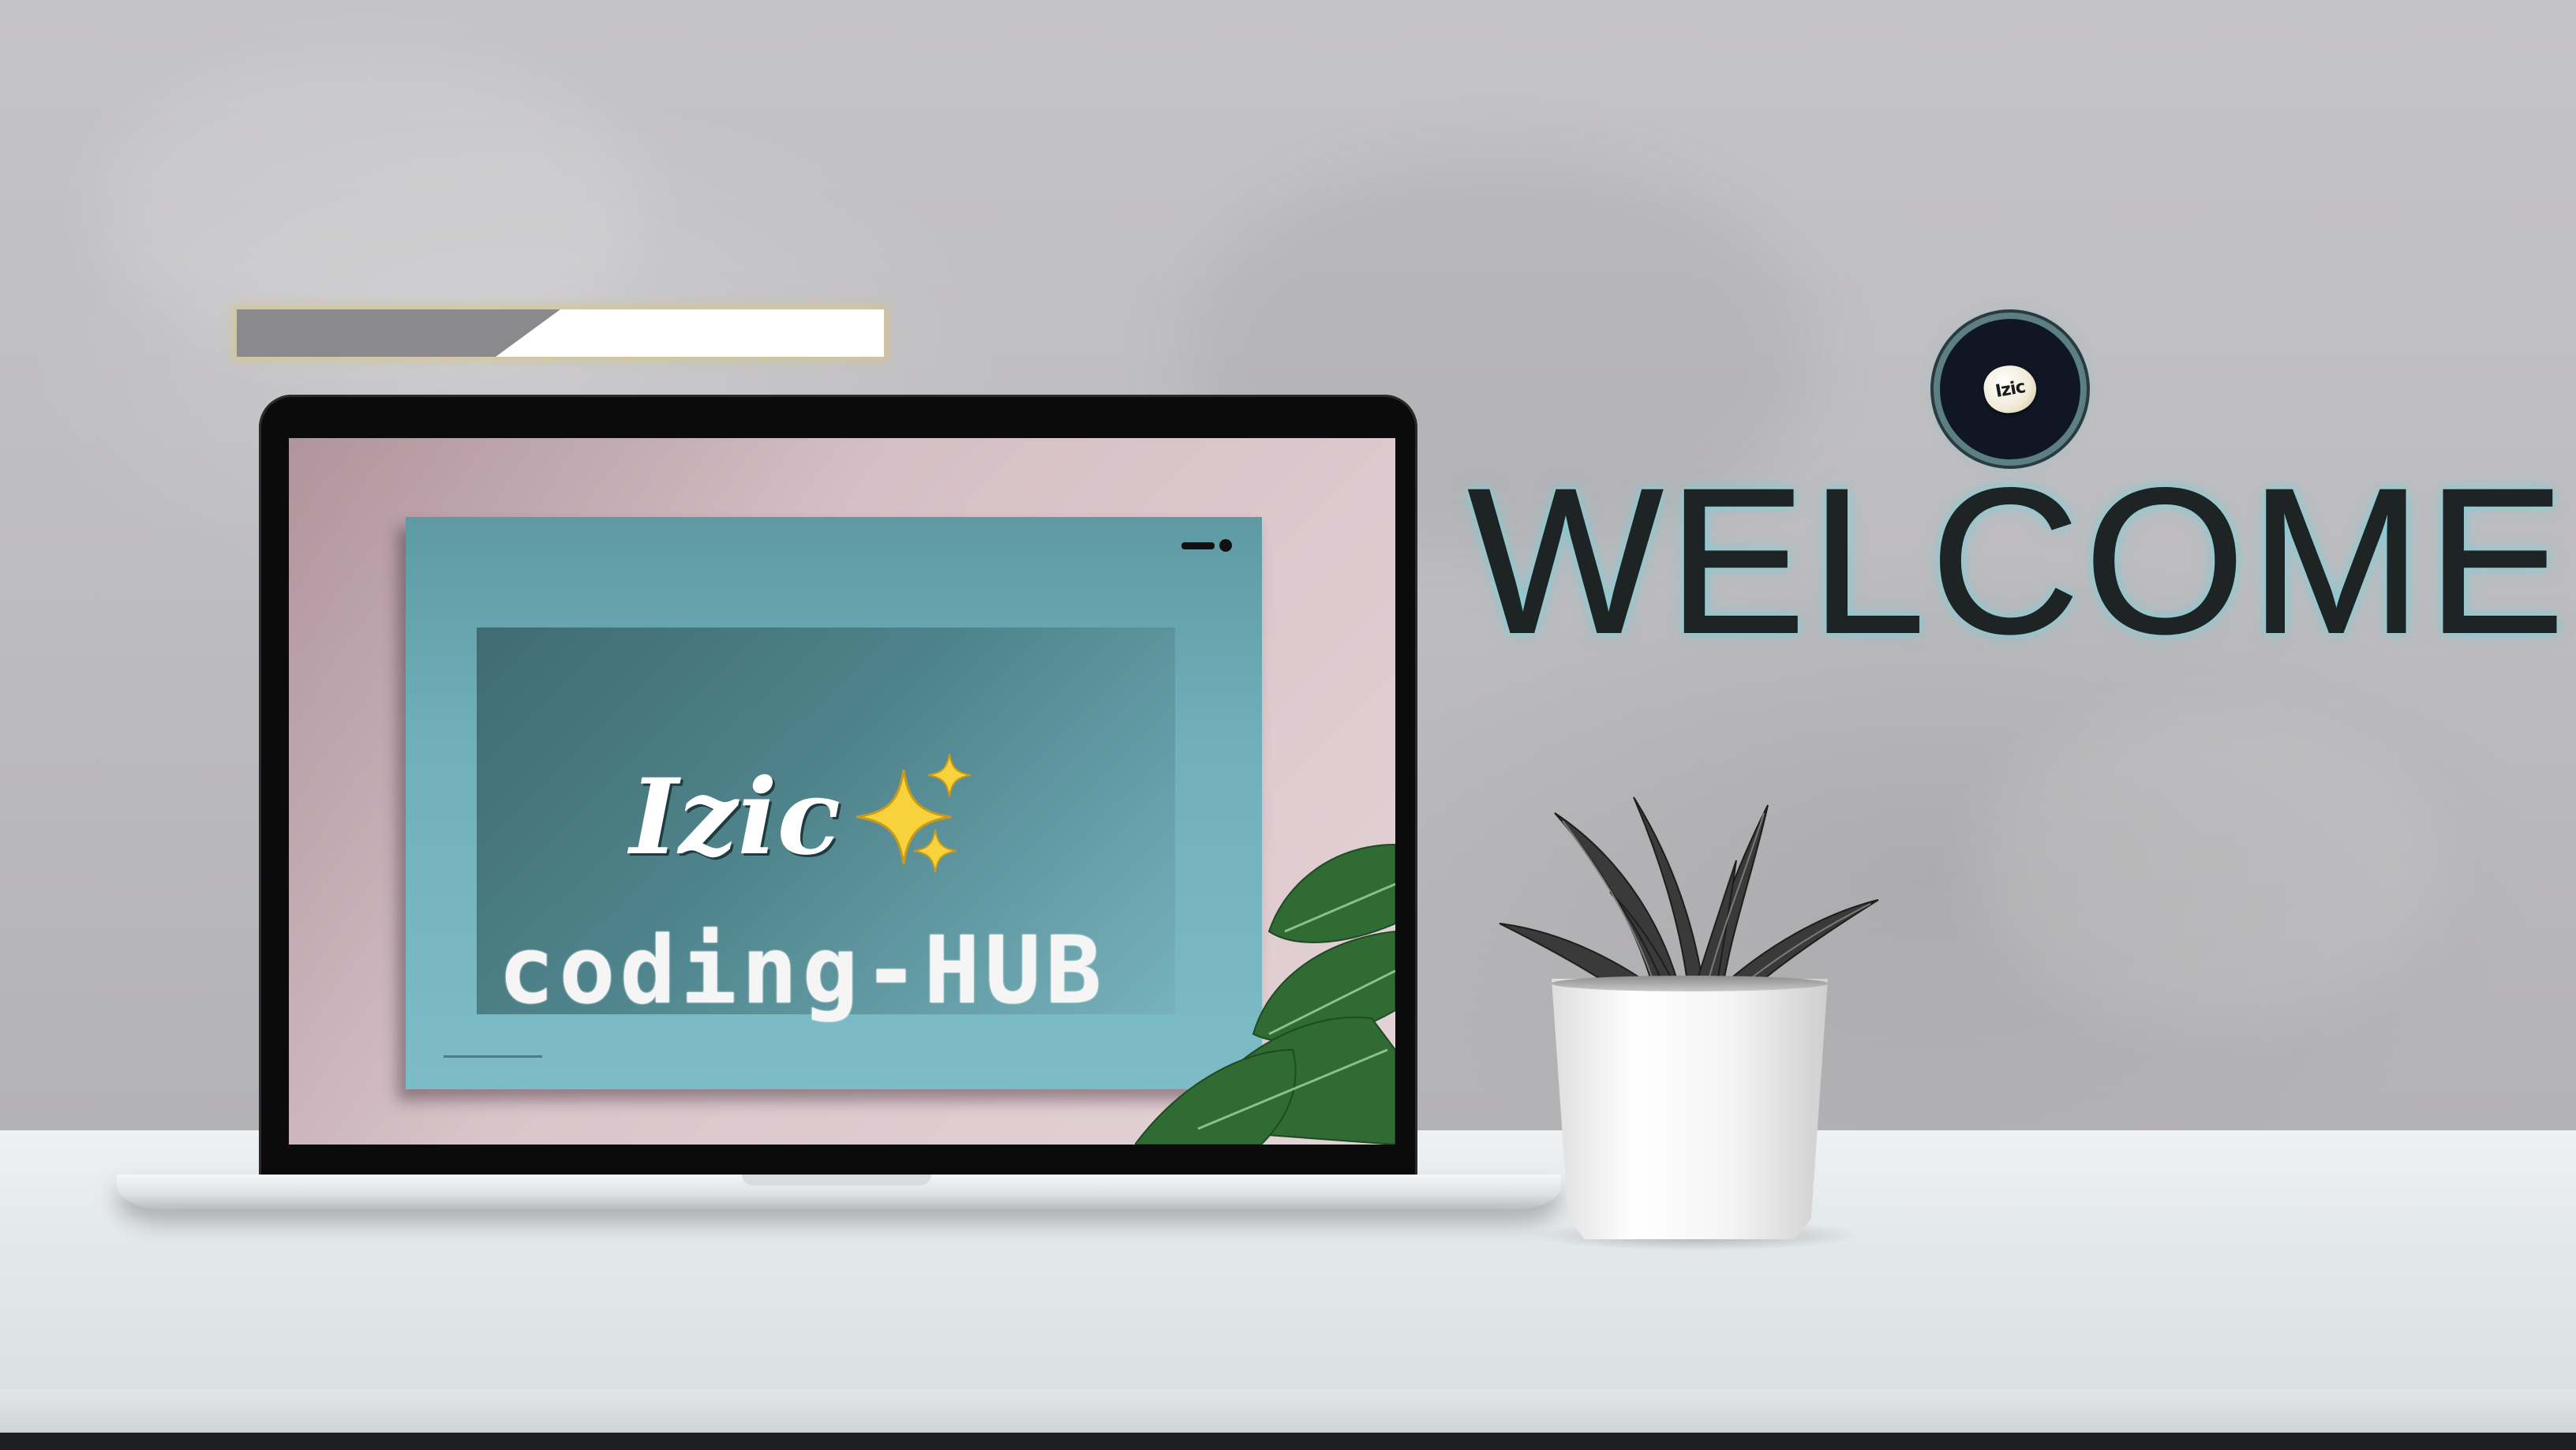 This screenshot has height=1450, width=2576. Describe the element at coordinates (398, 333) in the screenshot. I see `progress-fill` at that location.